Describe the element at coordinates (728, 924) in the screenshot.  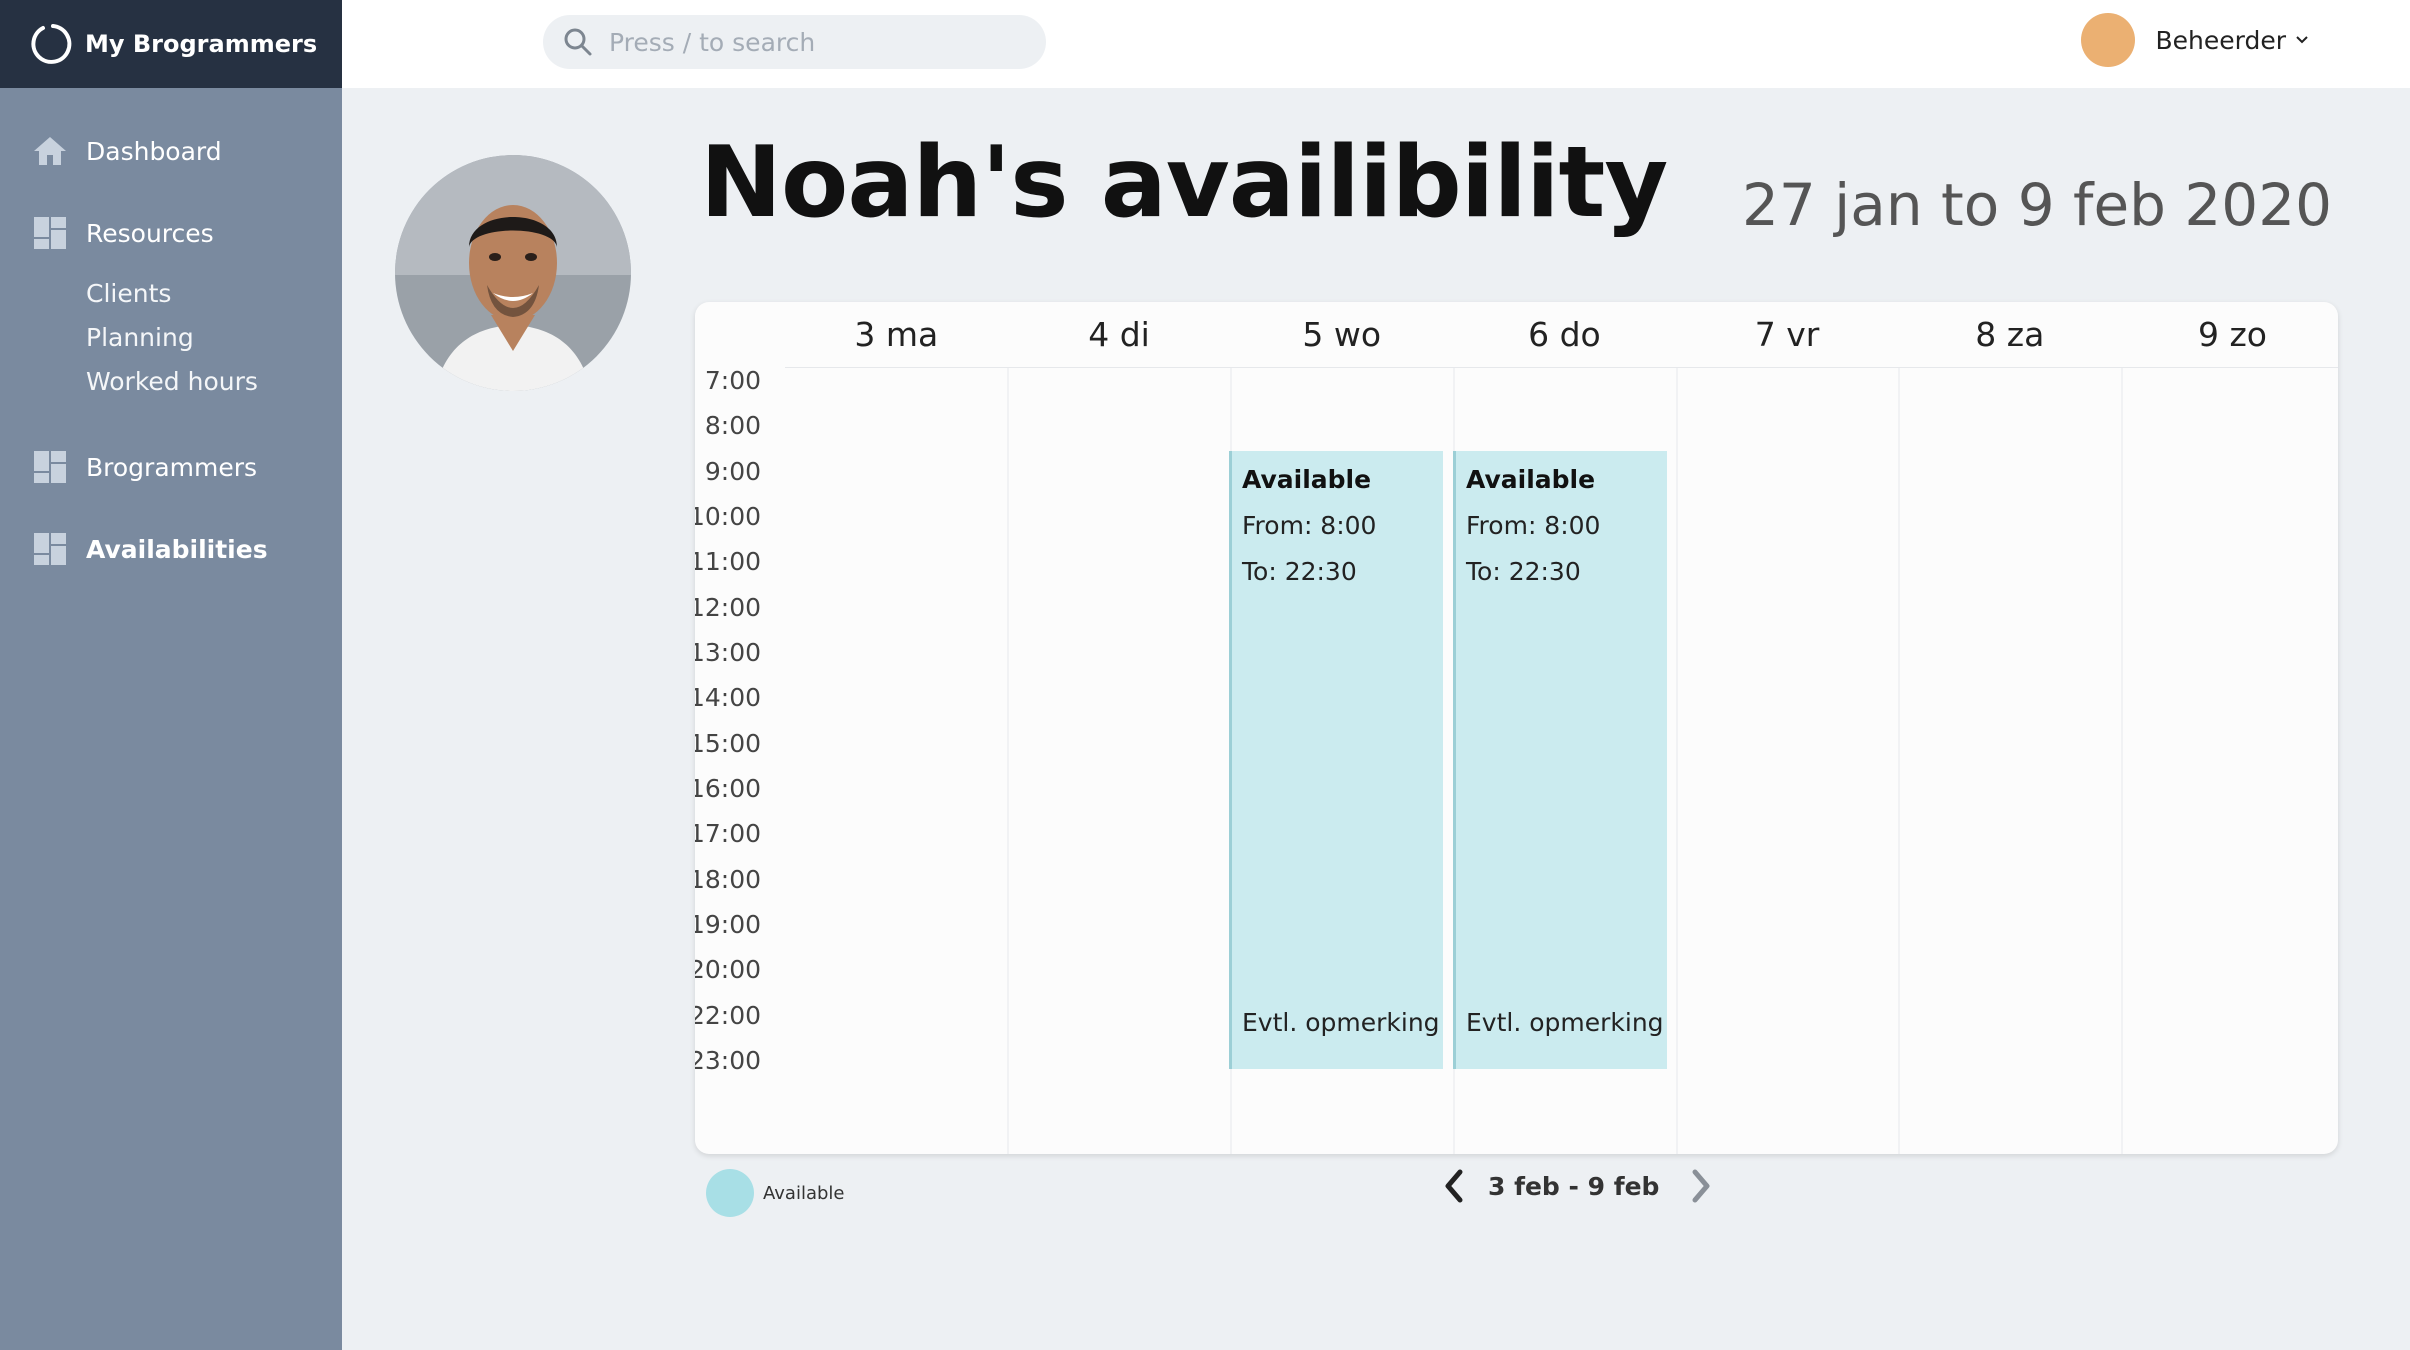
I see `time-label: 19:00` at that location.